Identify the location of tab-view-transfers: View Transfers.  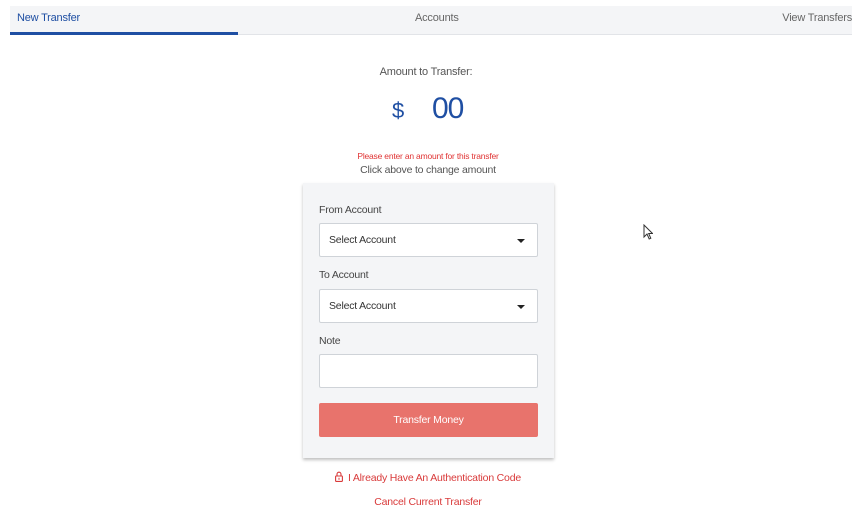
(817, 20).